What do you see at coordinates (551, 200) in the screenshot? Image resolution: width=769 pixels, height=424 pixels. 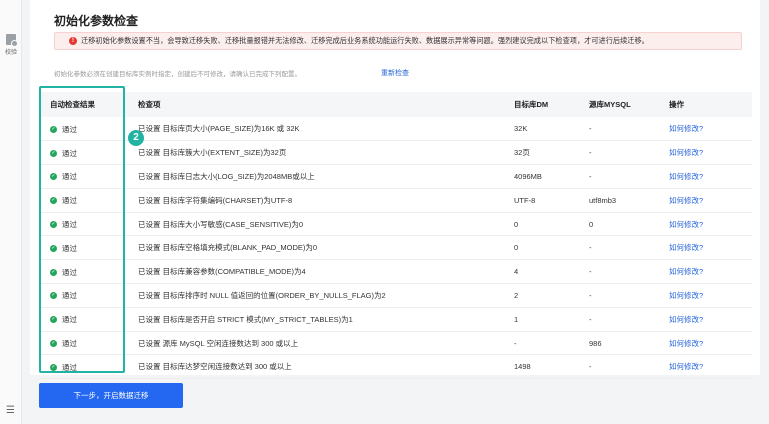 I see `target-value-cell: UTF-8` at bounding box center [551, 200].